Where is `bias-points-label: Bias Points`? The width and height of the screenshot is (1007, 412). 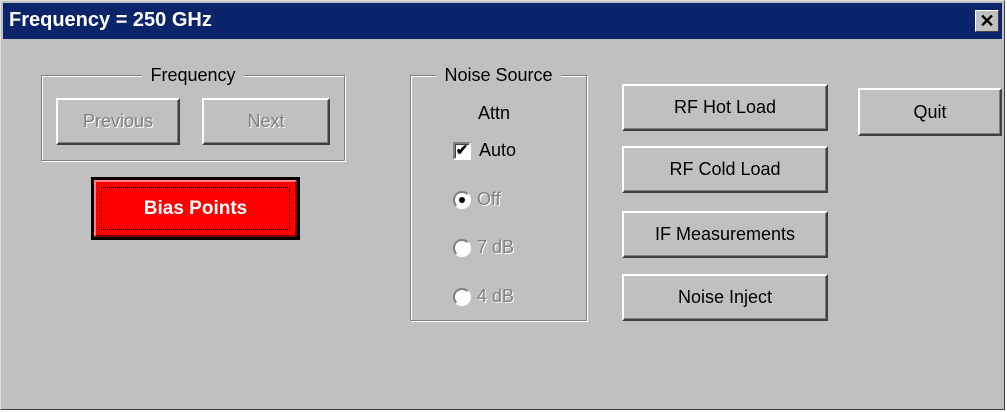 bias-points-label: Bias Points is located at coordinates (195, 208).